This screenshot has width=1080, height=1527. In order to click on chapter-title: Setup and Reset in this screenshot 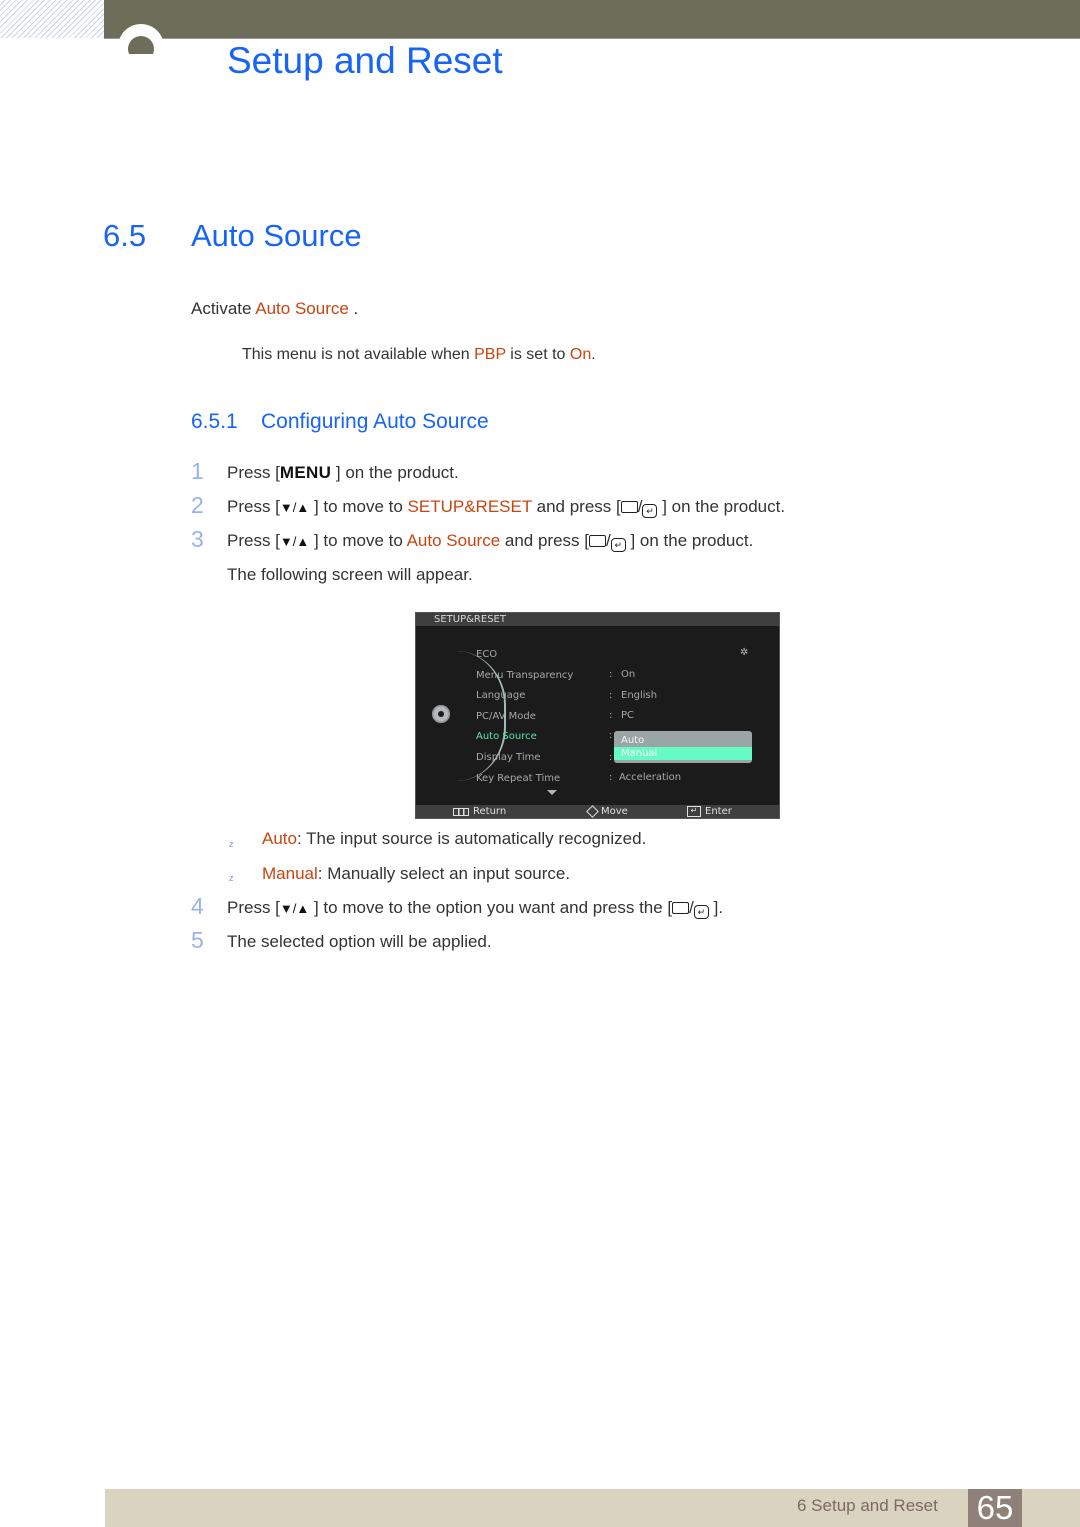, I will do `click(365, 60)`.